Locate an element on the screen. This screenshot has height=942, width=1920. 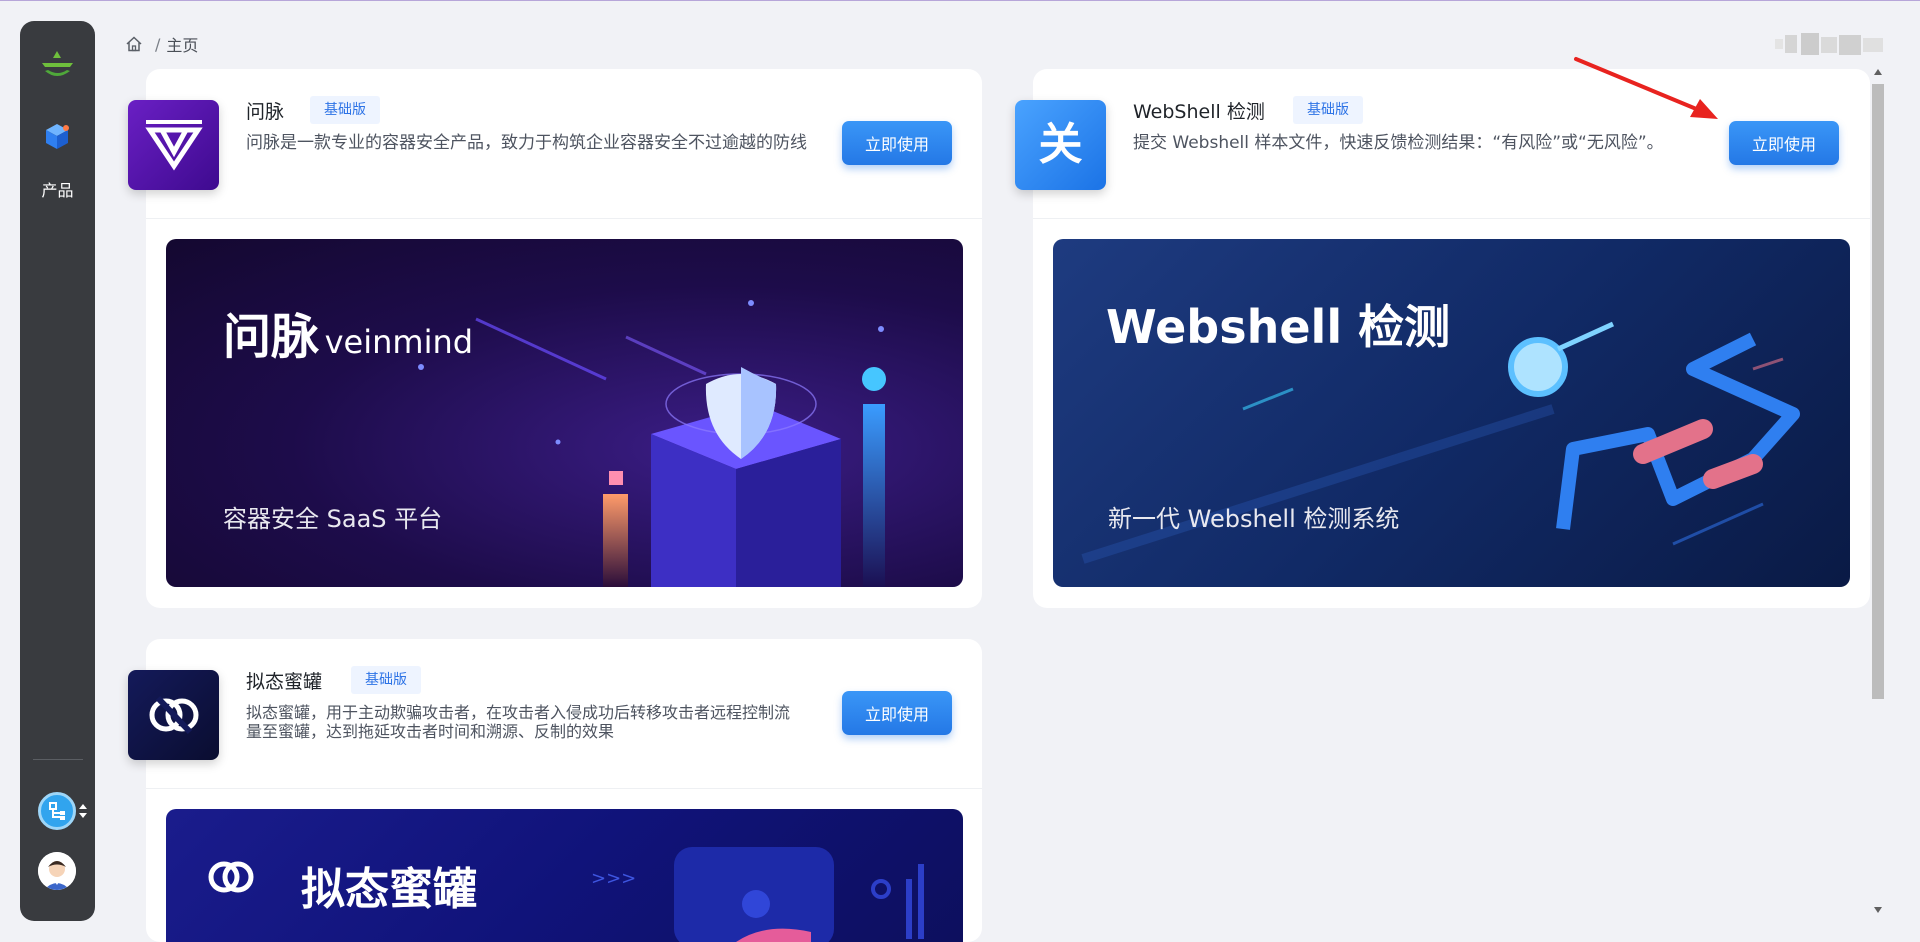
top-border is located at coordinates (960, 0).